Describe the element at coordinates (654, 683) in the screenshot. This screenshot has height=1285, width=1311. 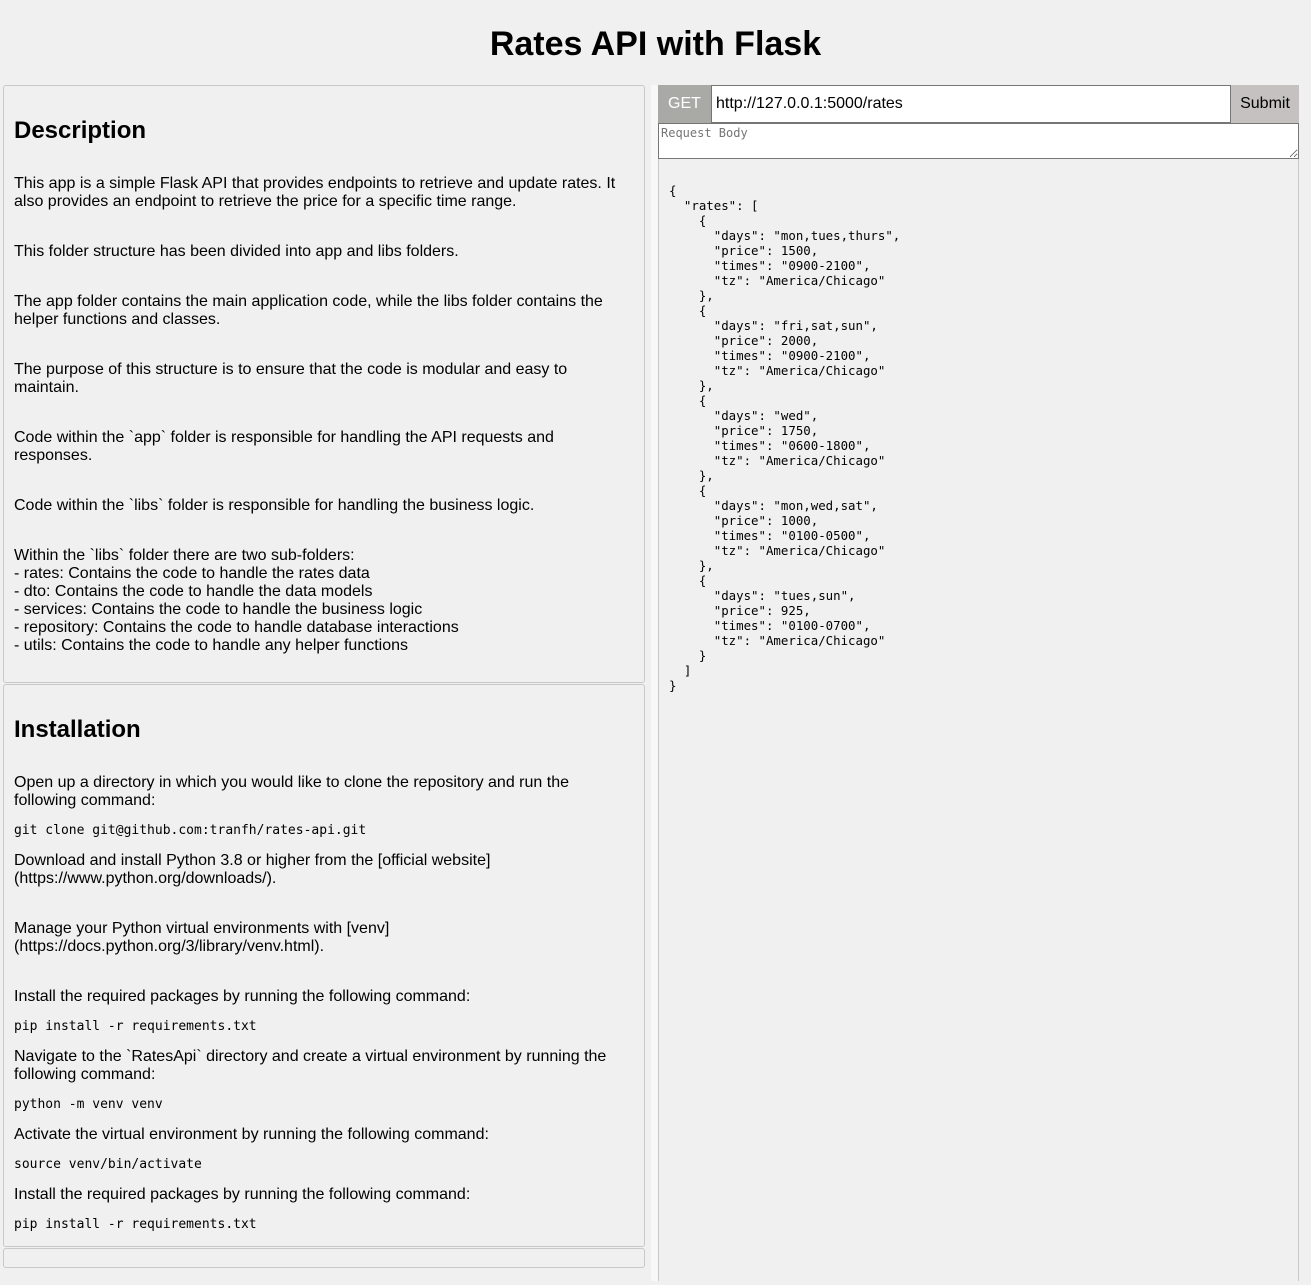
I see `column-divider` at that location.